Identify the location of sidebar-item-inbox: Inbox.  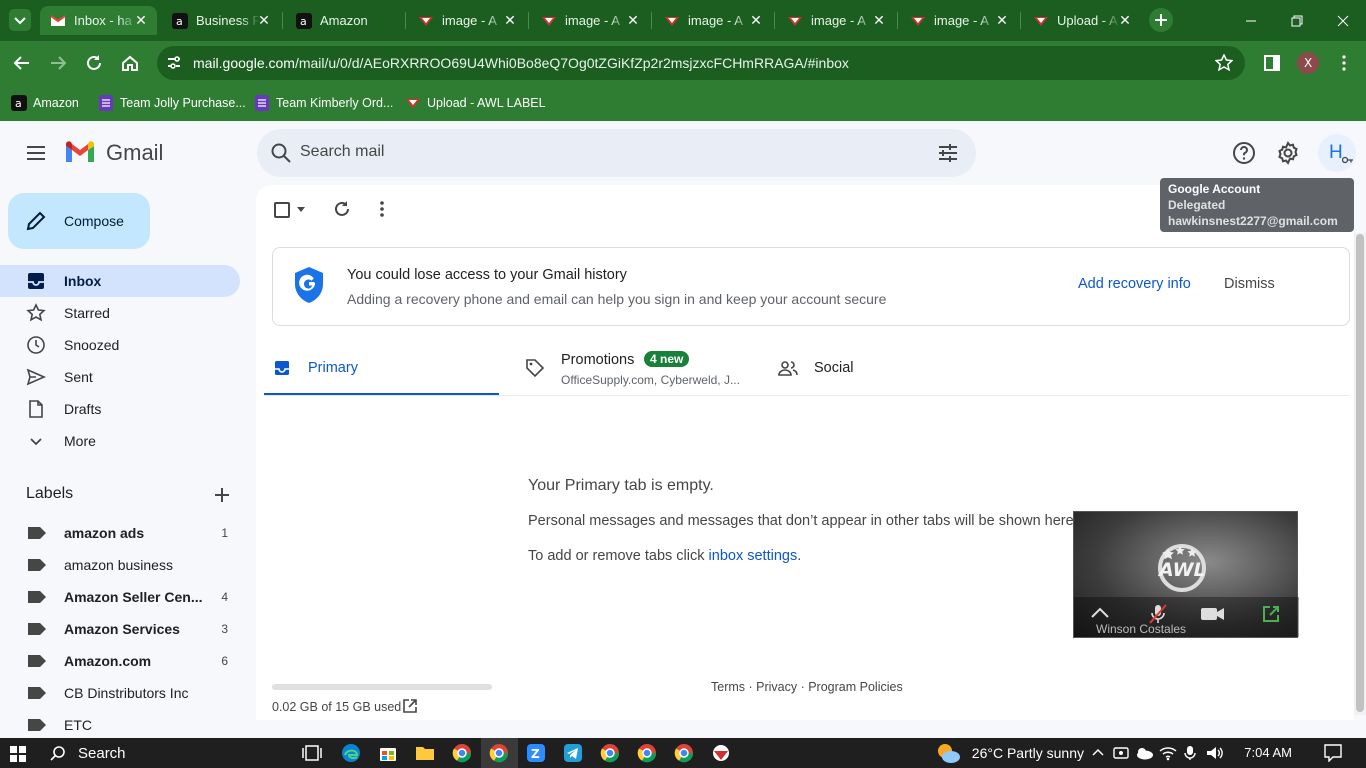
(120, 281).